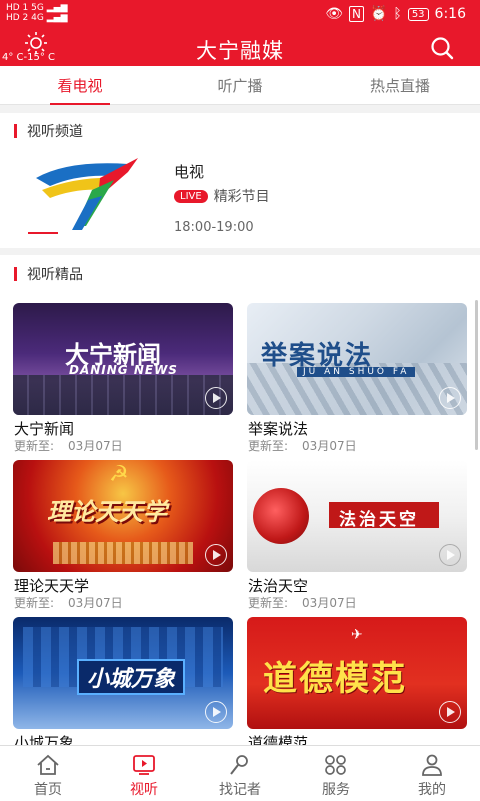 The height and width of the screenshot is (801, 480). Describe the element at coordinates (37, 18) in the screenshot. I see `network2-indicator: 4G` at that location.